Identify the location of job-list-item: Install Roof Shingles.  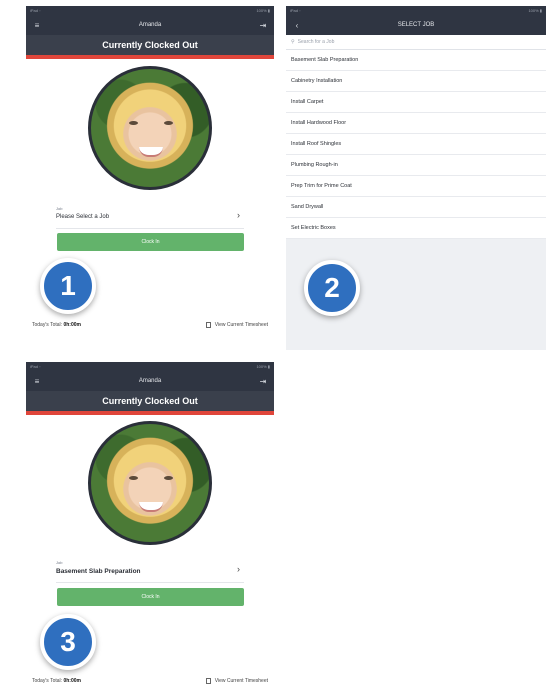
(416, 144).